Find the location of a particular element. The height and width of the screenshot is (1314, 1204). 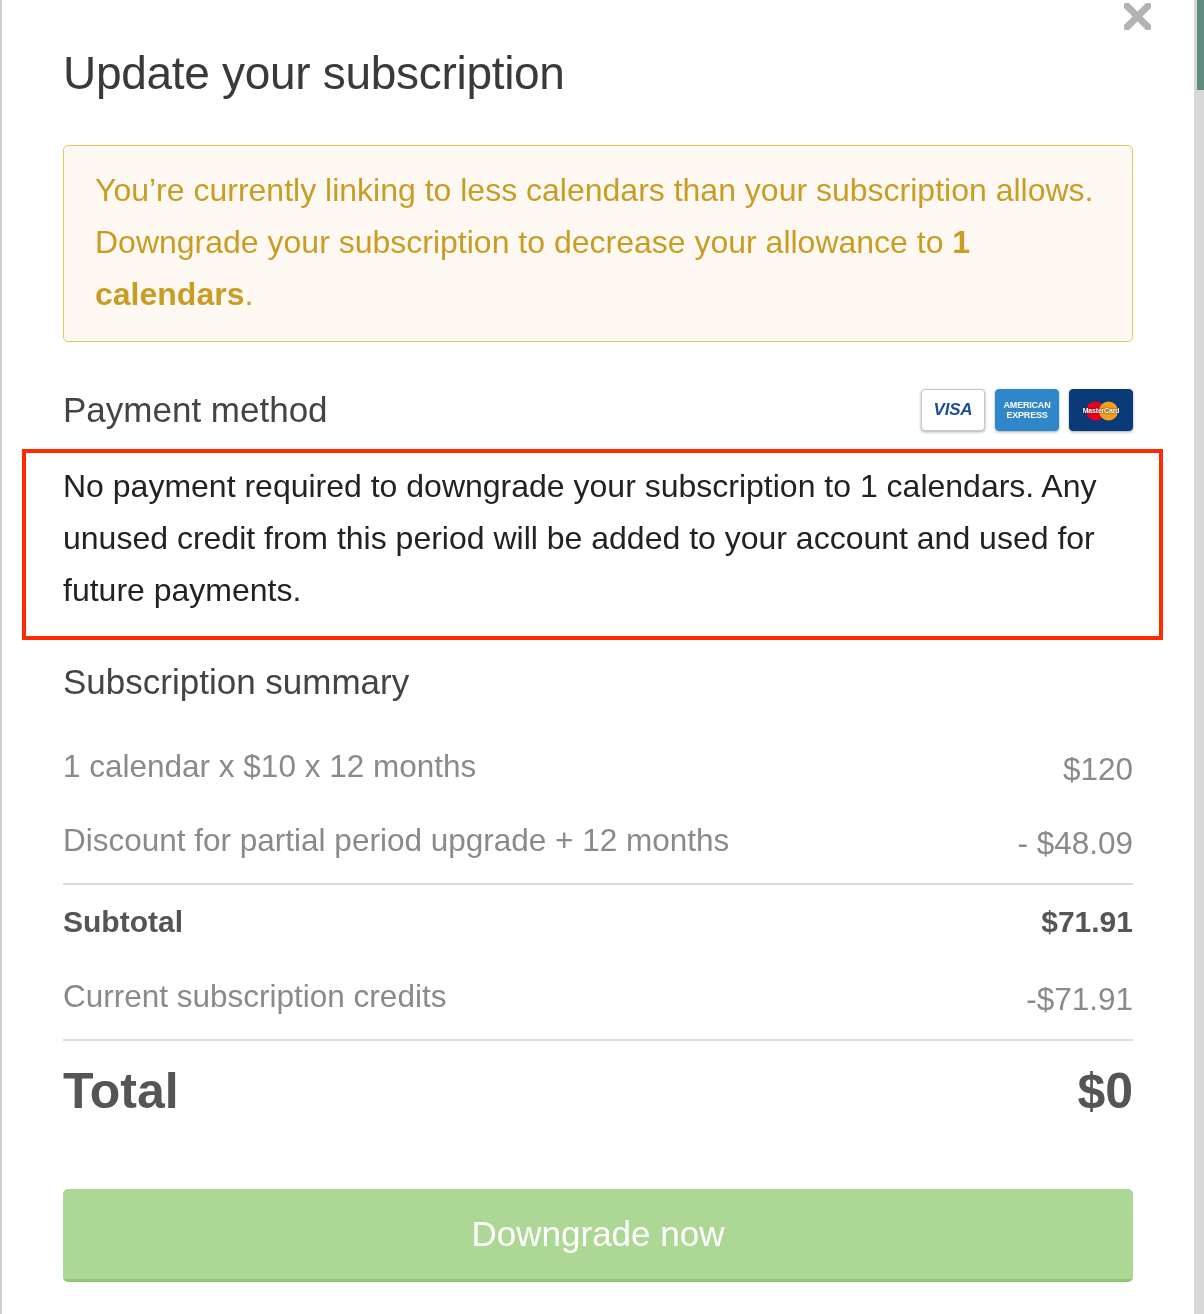

summary-label: 1 calendar x $10 x 12 months is located at coordinates (270, 766).